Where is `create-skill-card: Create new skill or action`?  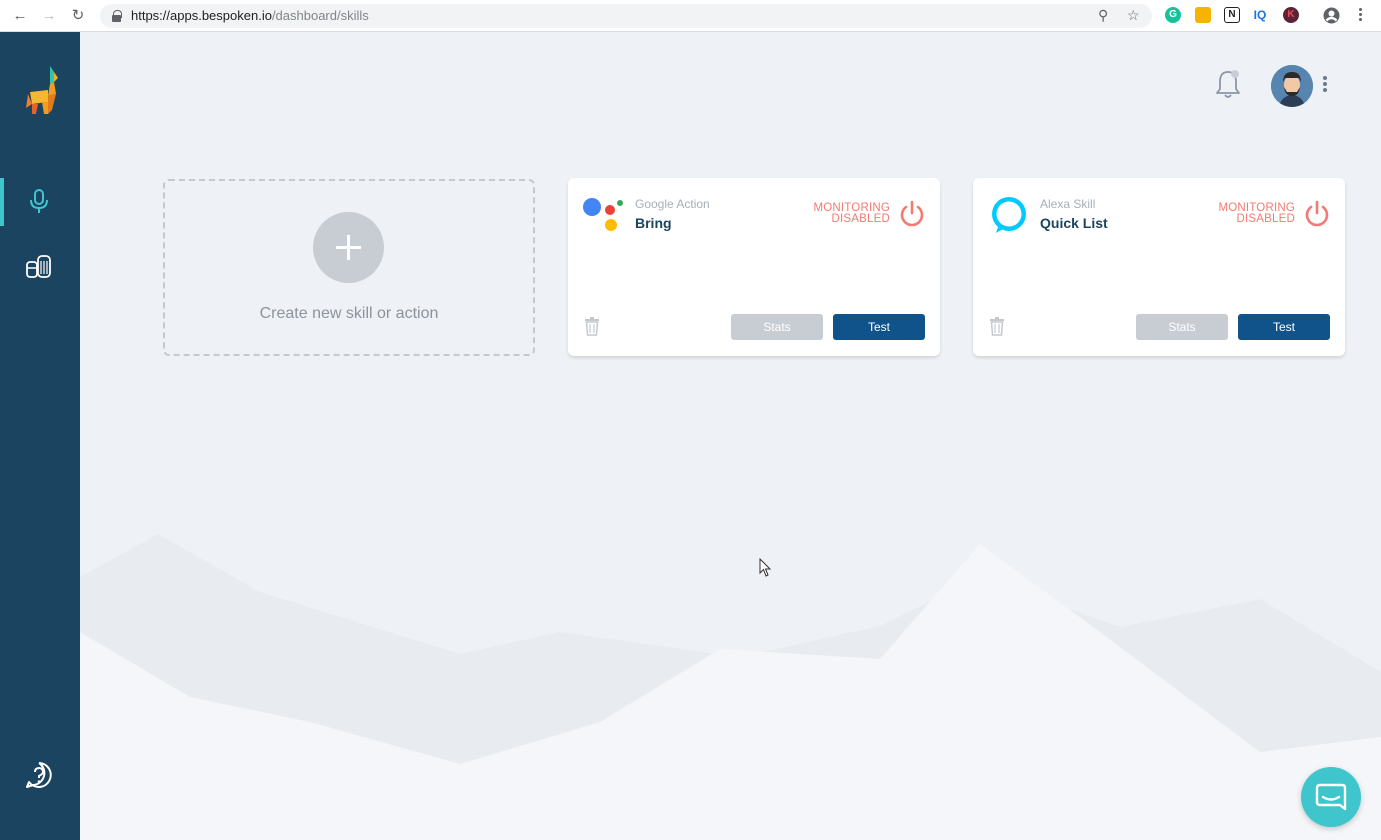 create-skill-card: Create new skill or action is located at coordinates (349, 267).